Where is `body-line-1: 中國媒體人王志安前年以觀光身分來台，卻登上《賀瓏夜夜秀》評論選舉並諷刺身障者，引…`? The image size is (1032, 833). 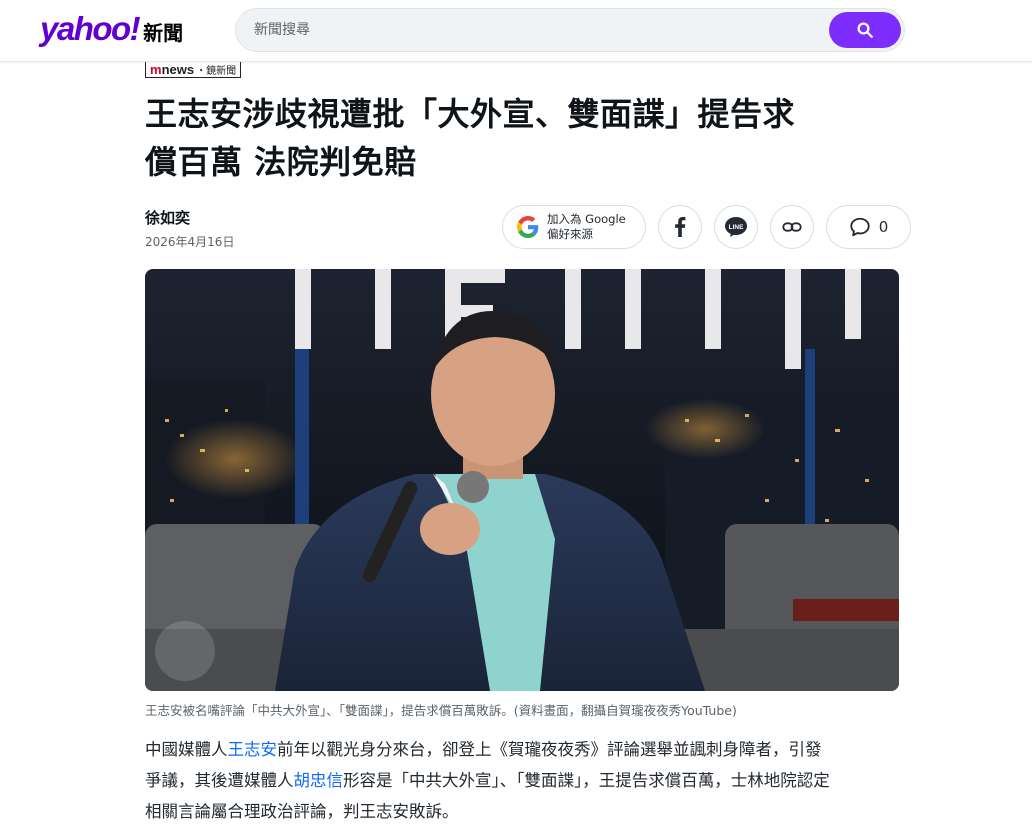
body-line-1: 中國媒體人王志安前年以觀光身分來台，卻登上《賀瓏夜夜秀》評論選舉並諷刺身障者，引… is located at coordinates (525, 749).